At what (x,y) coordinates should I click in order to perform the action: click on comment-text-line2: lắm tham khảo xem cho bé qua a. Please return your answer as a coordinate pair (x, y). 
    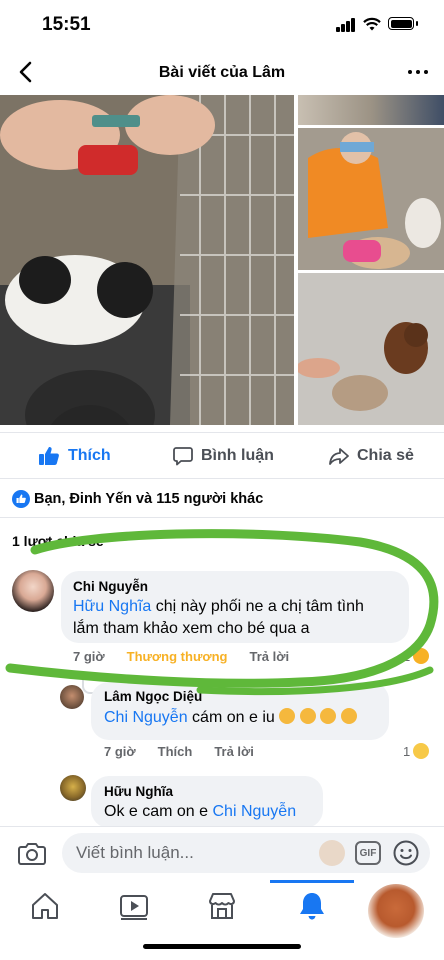
    Looking at the image, I should click on (191, 628).